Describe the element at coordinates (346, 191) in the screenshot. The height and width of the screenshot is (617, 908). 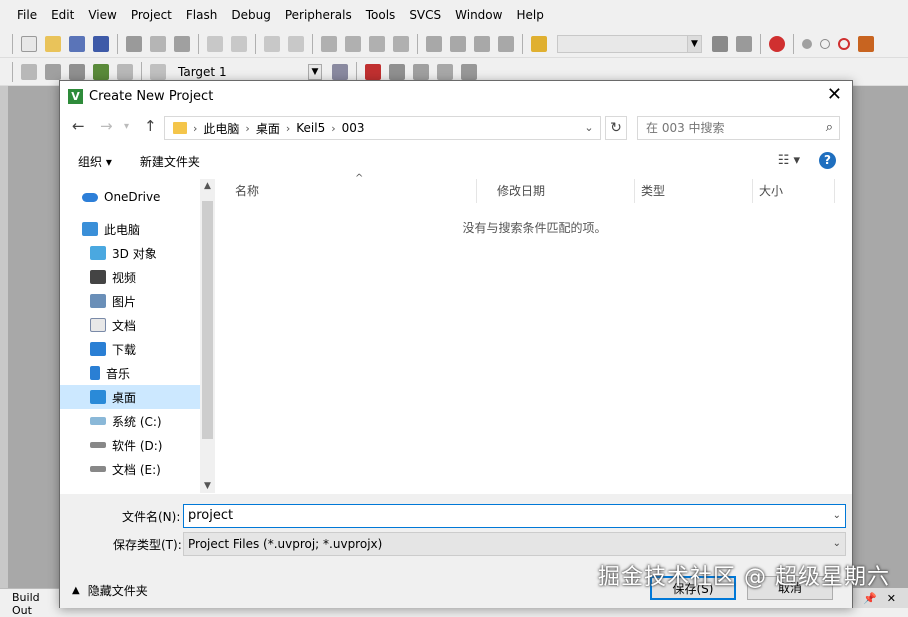
I see `column-name: 名称` at that location.